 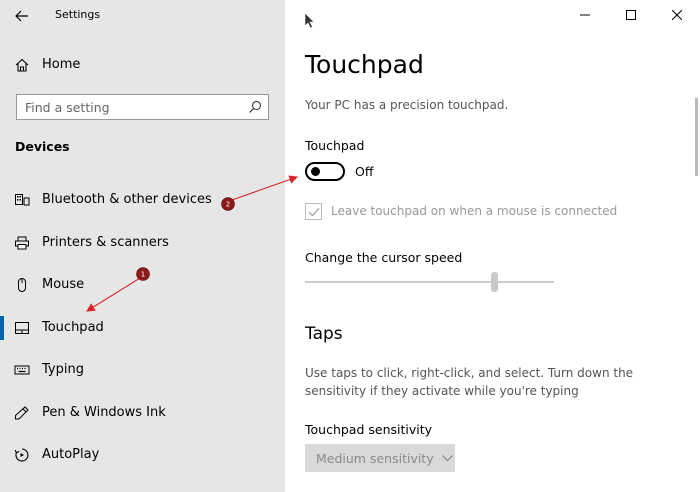 I want to click on sidebar-item-autoplay: AutoPlay, so click(x=142, y=455).